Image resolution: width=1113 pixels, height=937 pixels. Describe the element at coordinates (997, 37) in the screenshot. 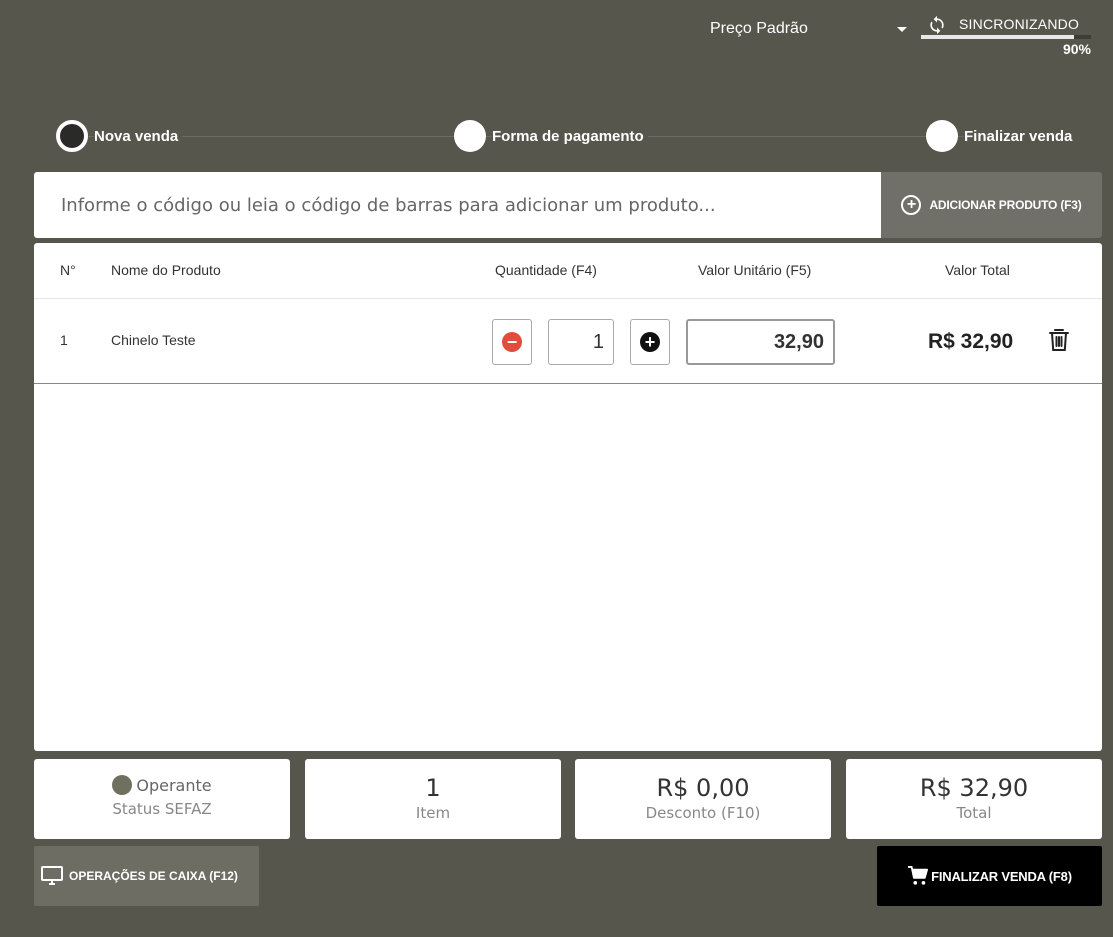

I see `sync-progress-fill` at that location.